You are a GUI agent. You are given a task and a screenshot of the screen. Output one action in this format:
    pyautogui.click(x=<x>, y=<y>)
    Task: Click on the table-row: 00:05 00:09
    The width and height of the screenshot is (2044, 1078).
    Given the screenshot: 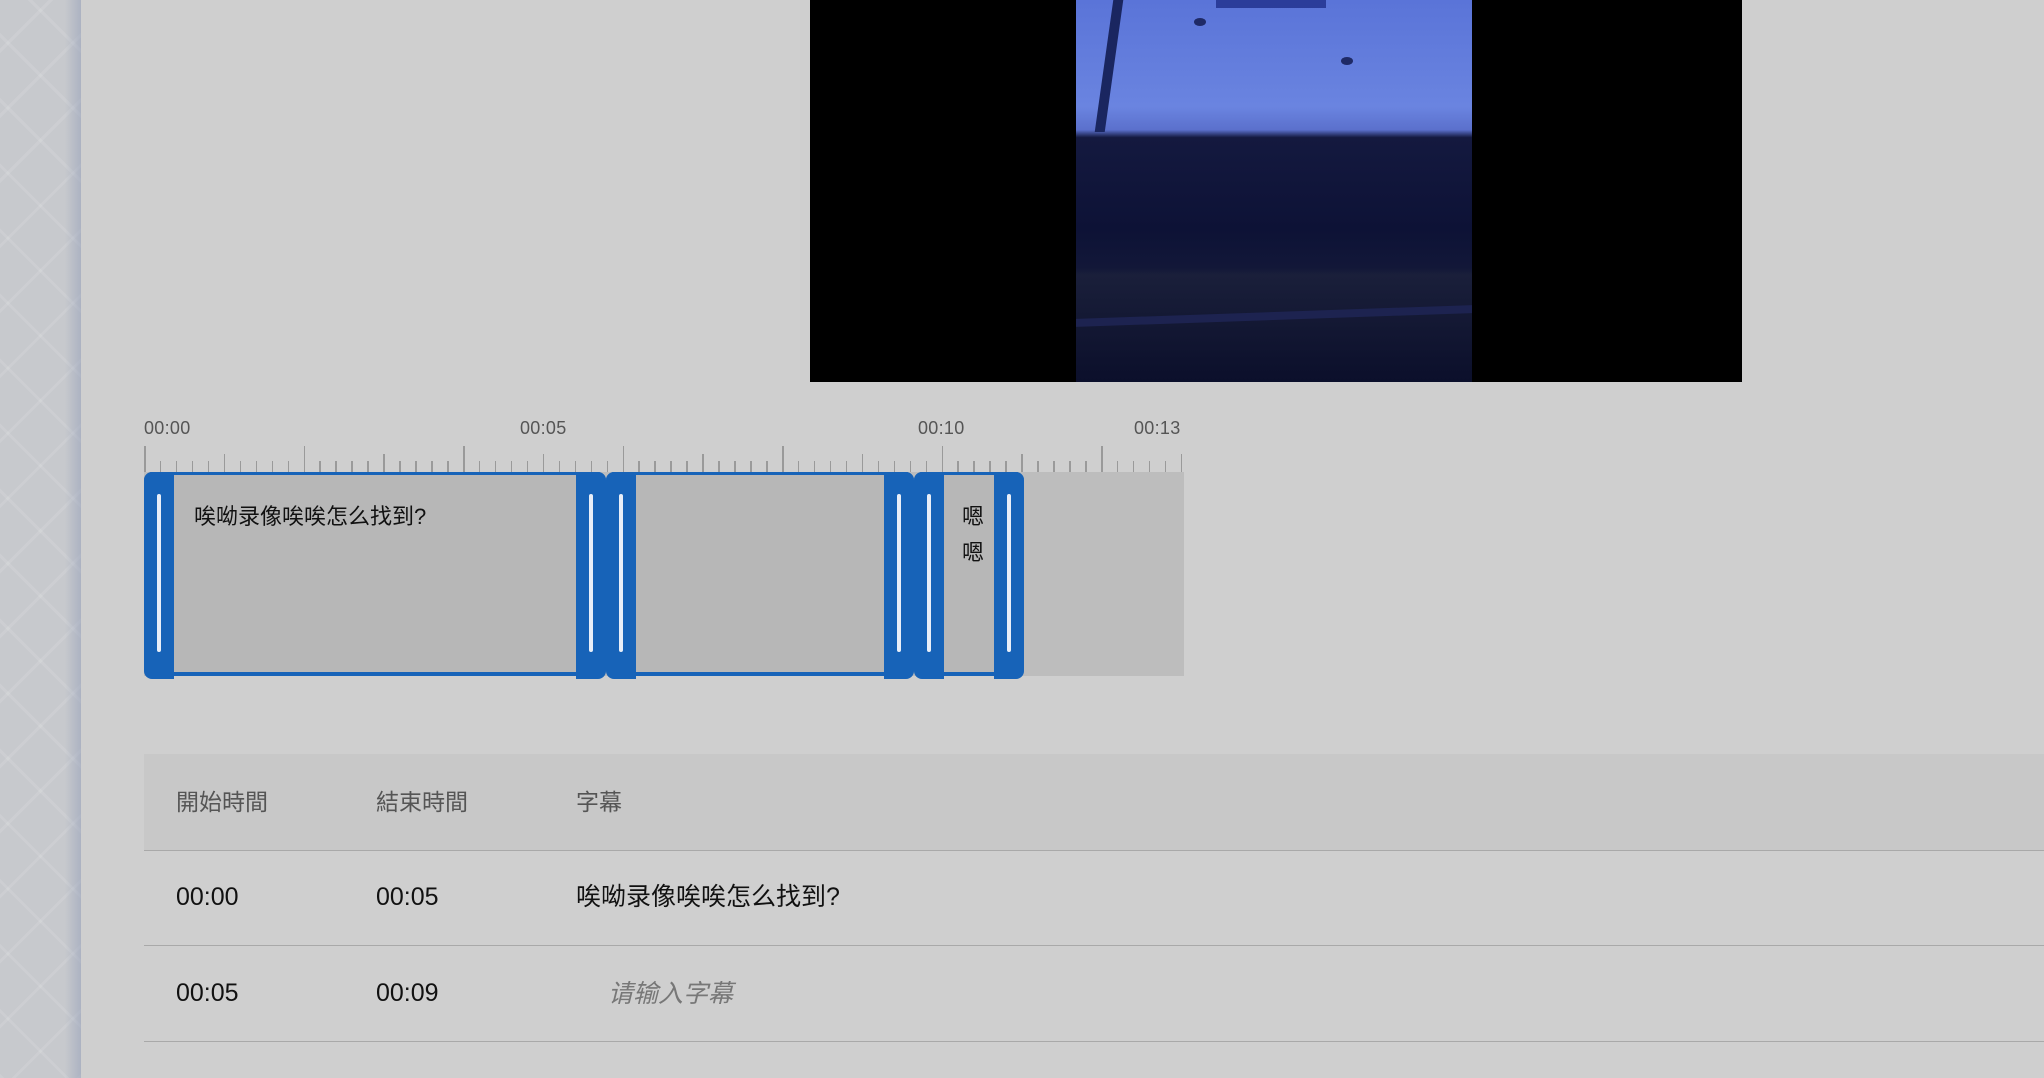 What is the action you would take?
    pyautogui.click(x=1094, y=994)
    